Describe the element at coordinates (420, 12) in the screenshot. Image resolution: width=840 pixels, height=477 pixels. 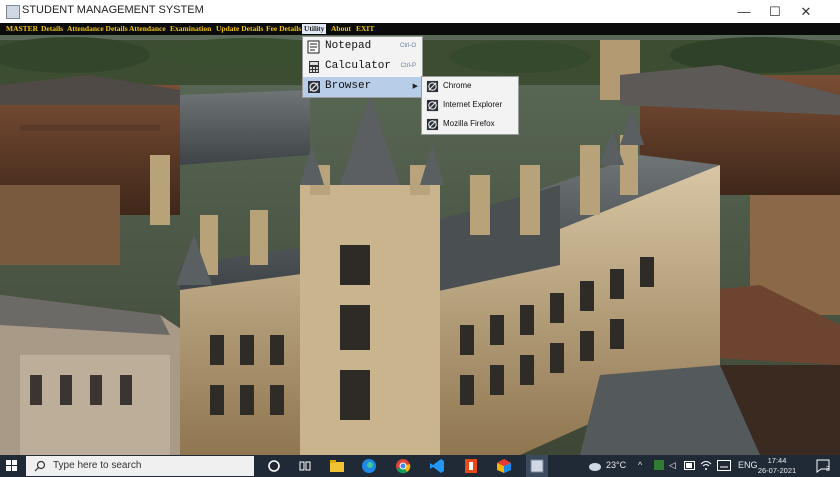
I see `window-titlebar: STUDENT MANAGEMENT SYSTEM — ☐ ✕` at that location.